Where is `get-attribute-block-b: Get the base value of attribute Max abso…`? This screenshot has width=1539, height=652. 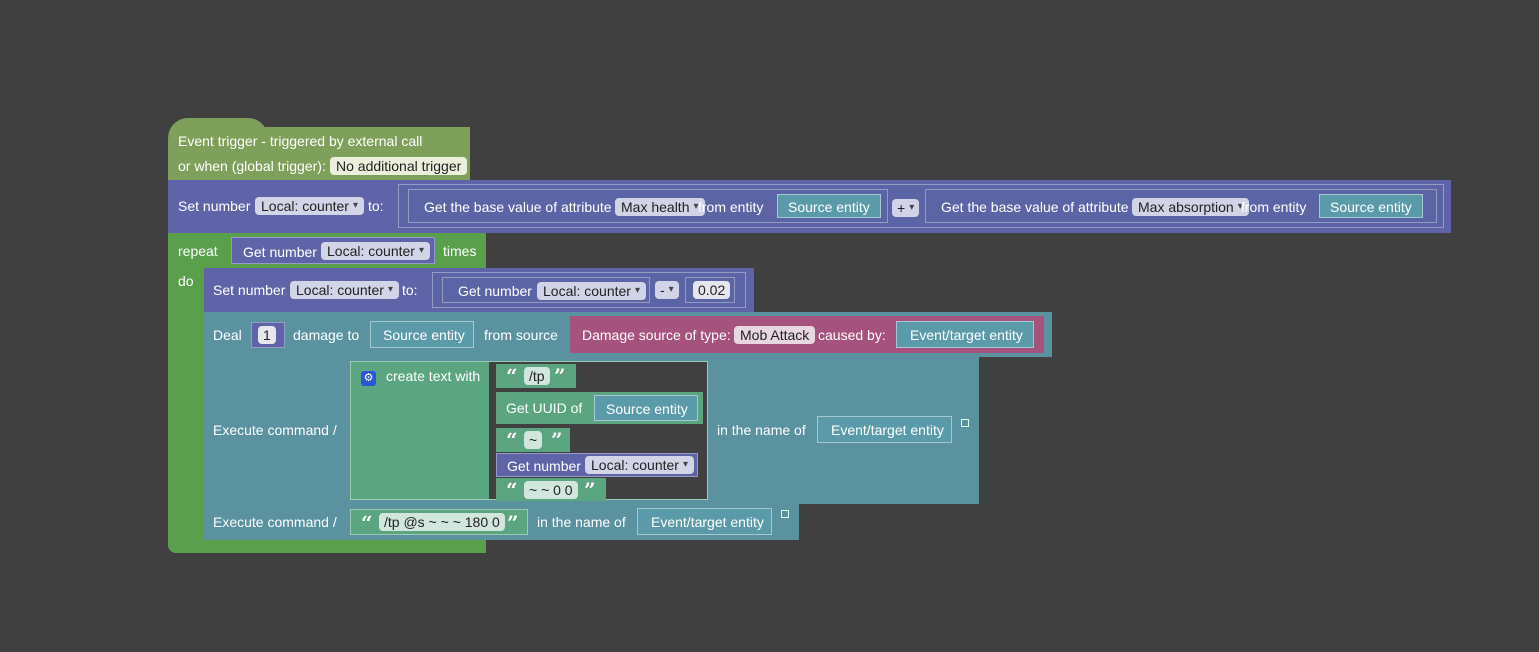
get-attribute-block-b: Get the base value of attribute Max abso… is located at coordinates (1181, 206).